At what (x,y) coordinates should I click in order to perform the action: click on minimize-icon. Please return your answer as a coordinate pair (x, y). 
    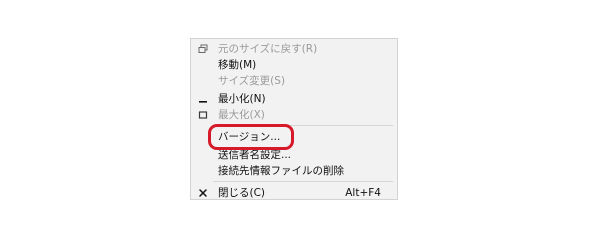
    Looking at the image, I should click on (203, 99).